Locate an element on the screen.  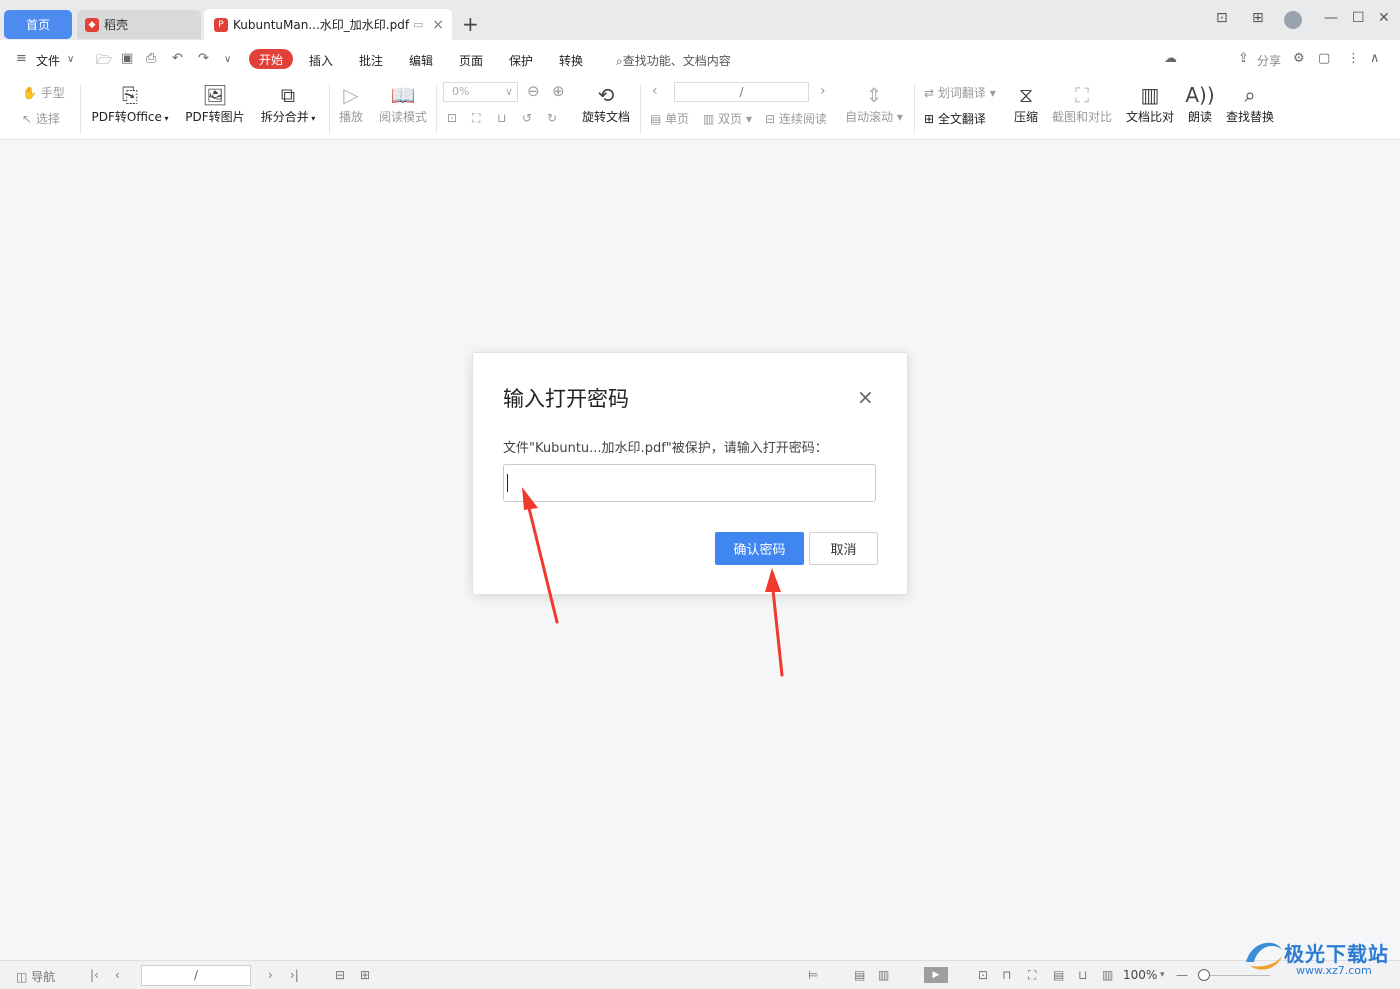
rotate-right-icon: ↻ is located at coordinates (552, 118).